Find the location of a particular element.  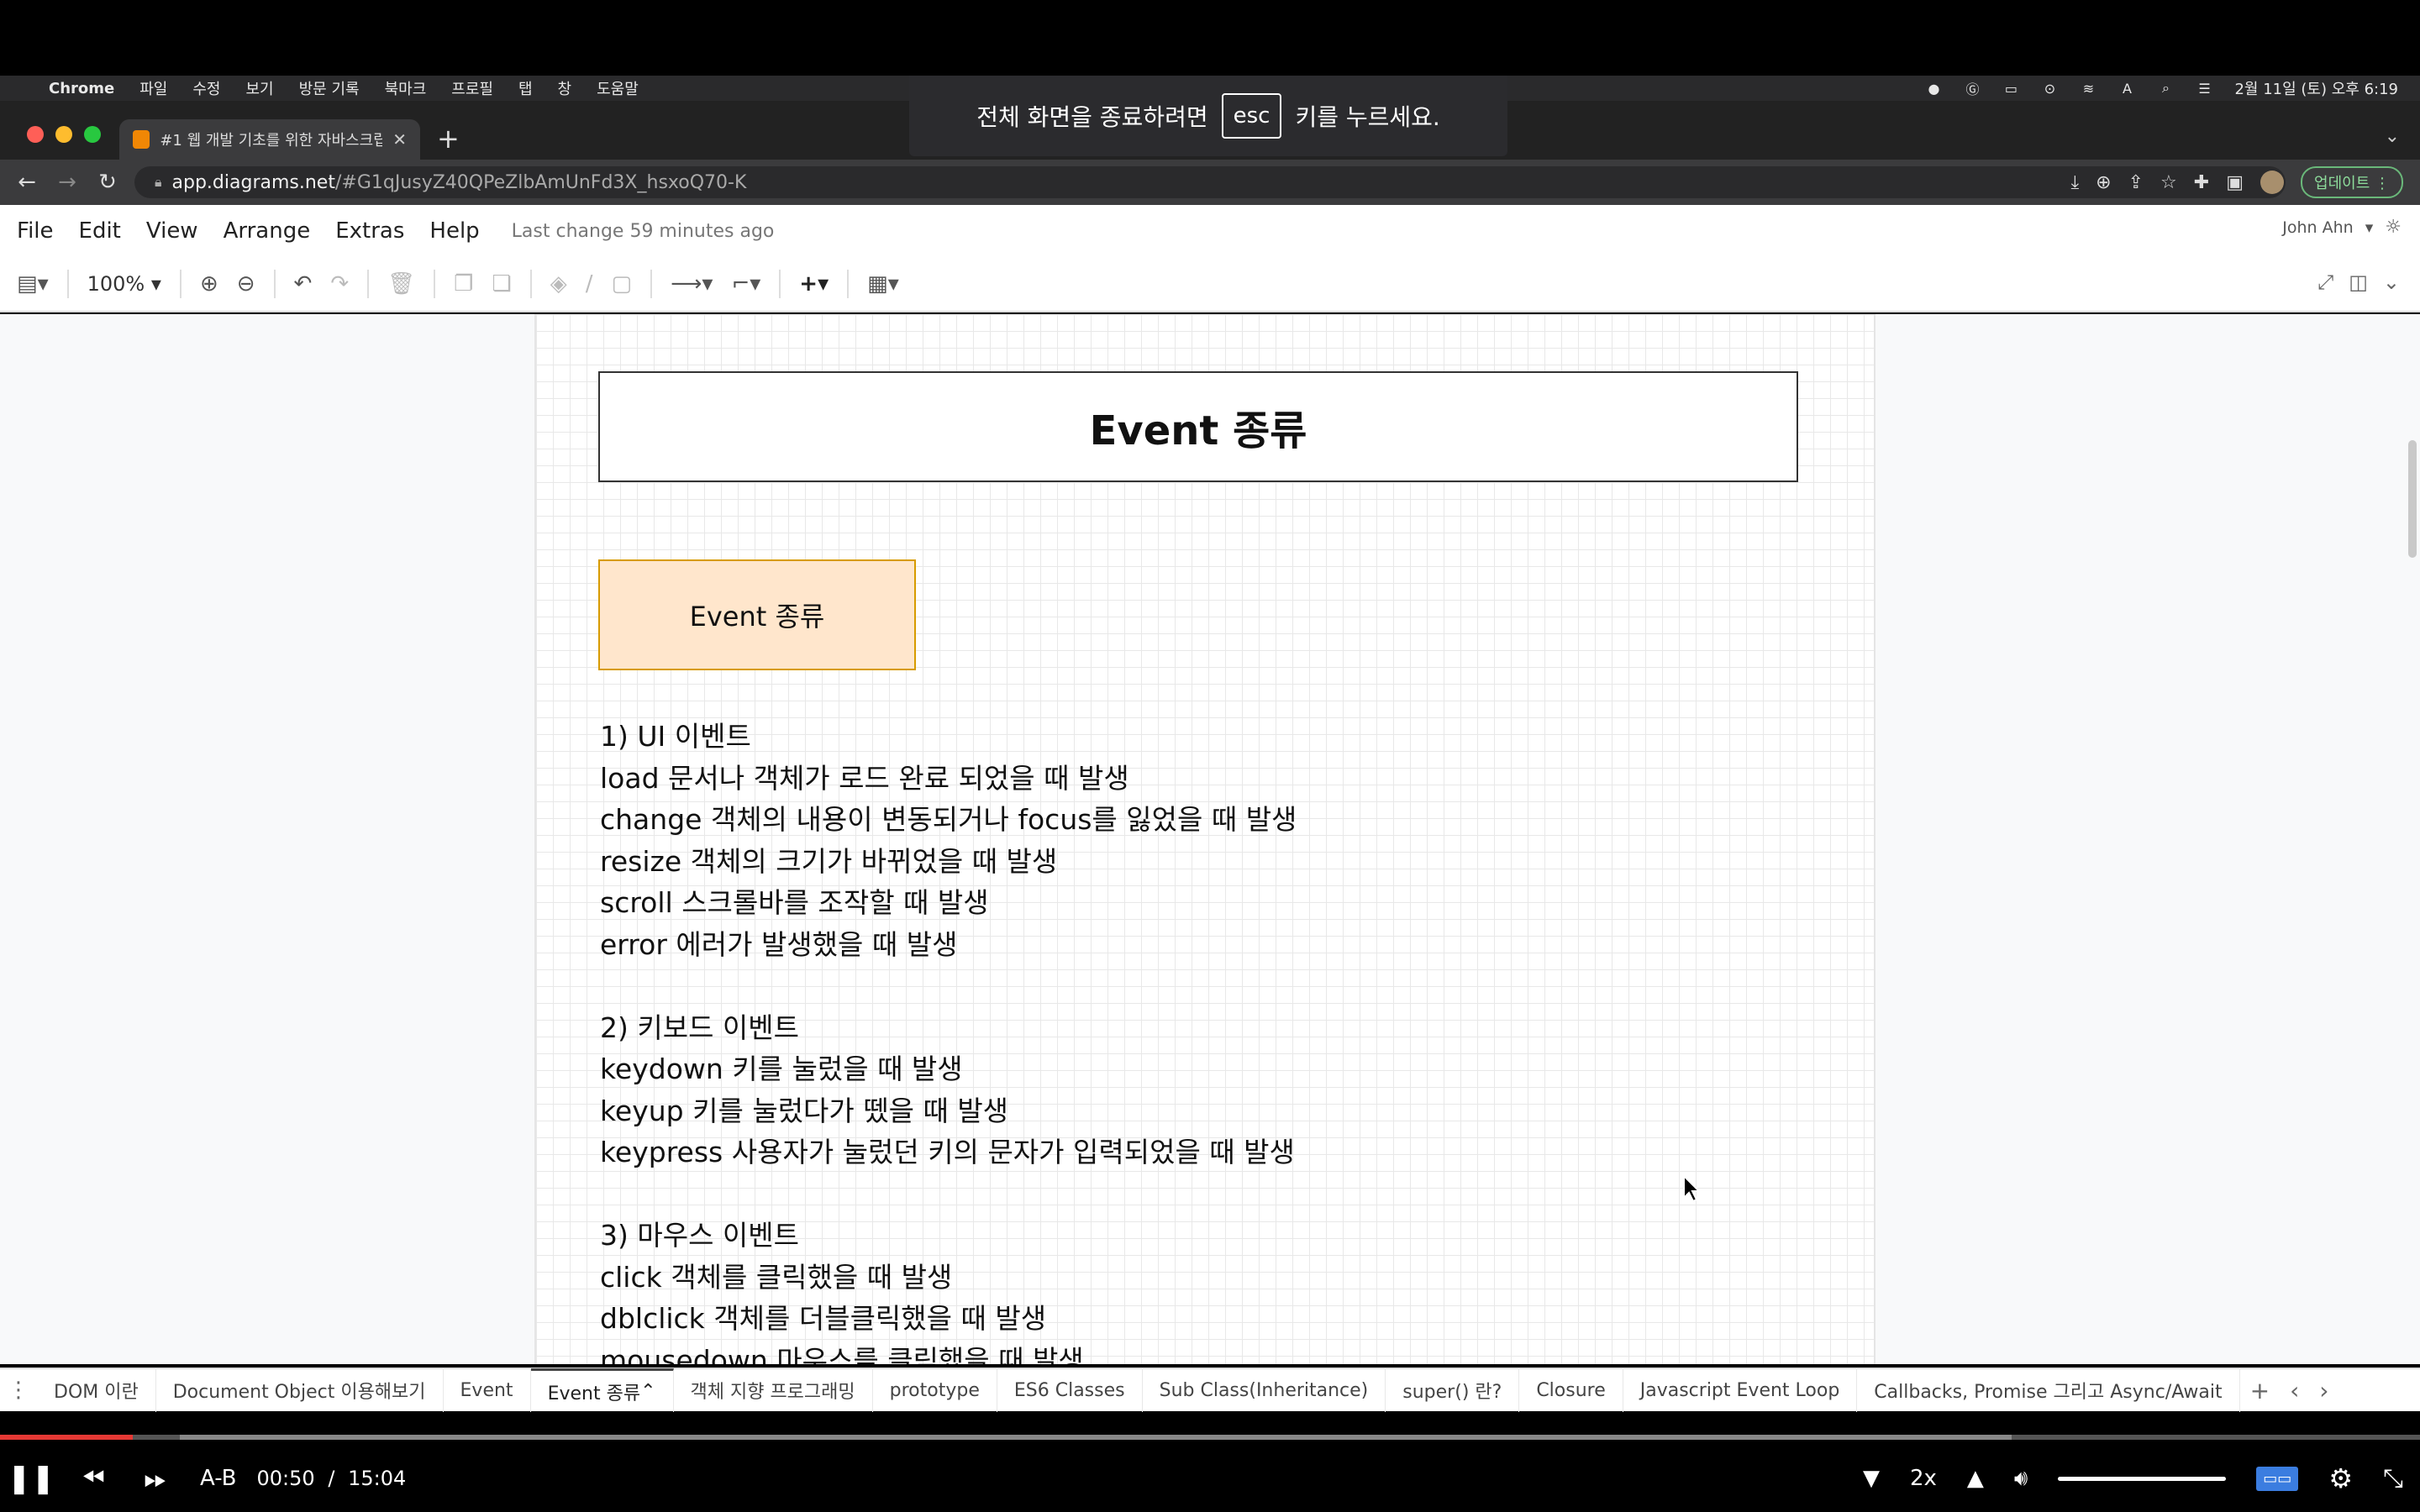

zoom-window-button is located at coordinates (92, 134).